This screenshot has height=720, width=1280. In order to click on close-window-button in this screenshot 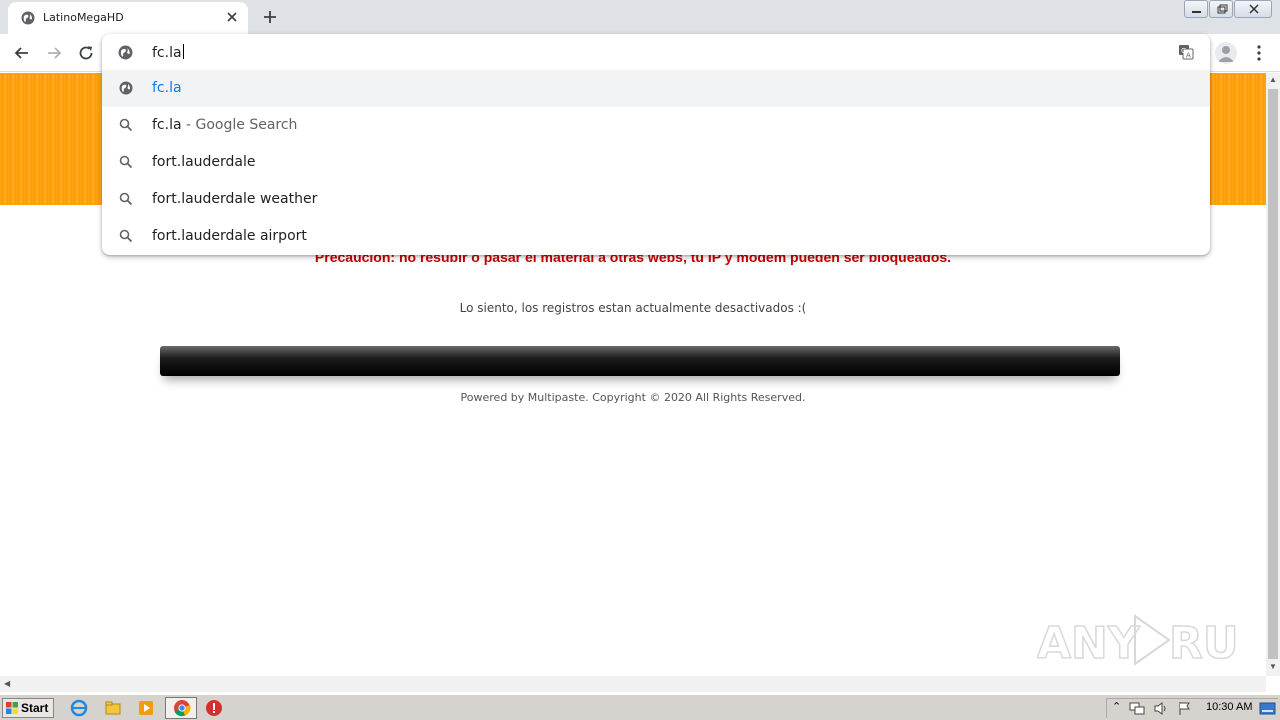, I will do `click(1253, 9)`.